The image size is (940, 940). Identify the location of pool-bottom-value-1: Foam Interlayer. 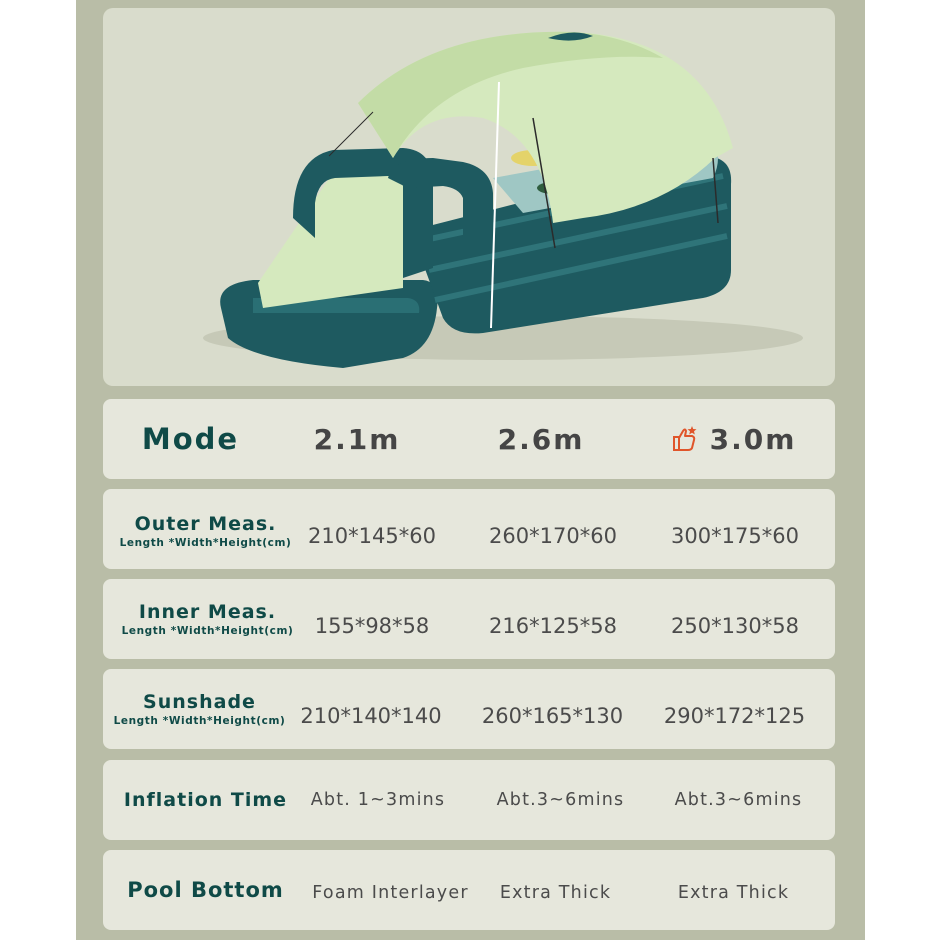
(390, 893).